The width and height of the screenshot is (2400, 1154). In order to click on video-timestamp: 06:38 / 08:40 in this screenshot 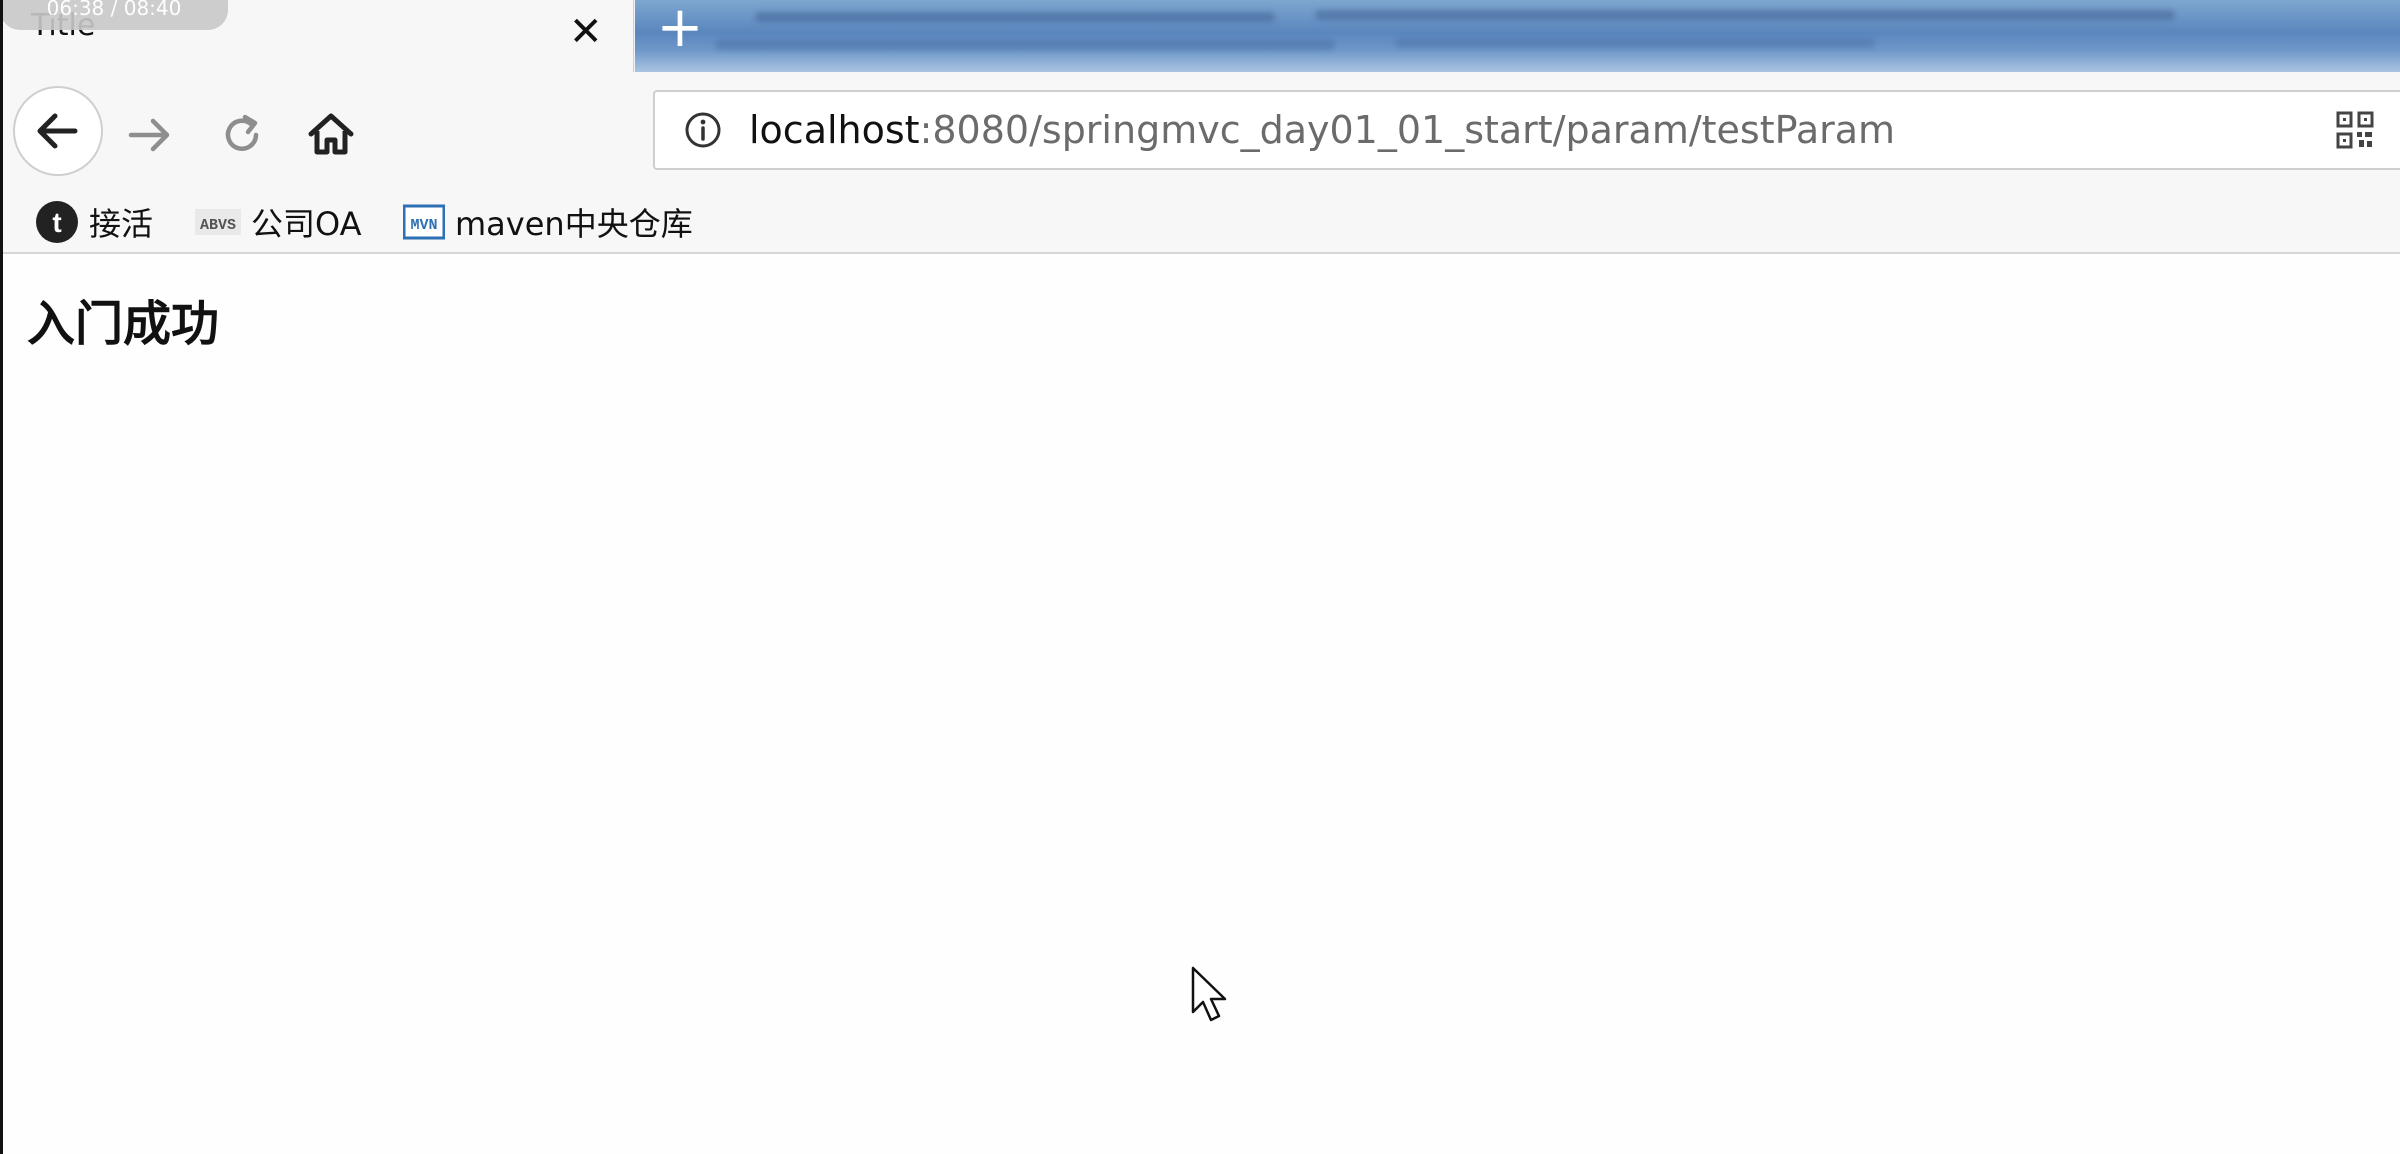, I will do `click(114, 15)`.